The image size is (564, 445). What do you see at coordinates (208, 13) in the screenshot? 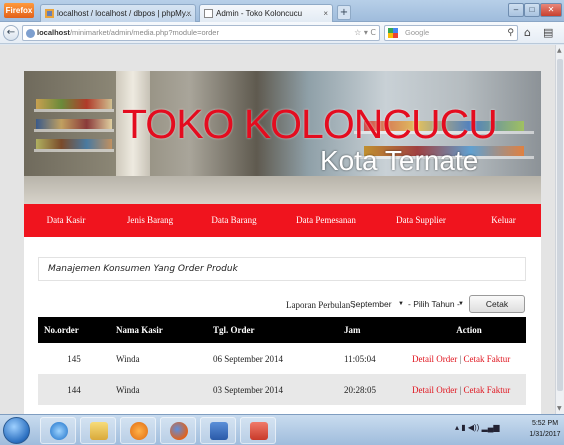
I see `page-icon` at bounding box center [208, 13].